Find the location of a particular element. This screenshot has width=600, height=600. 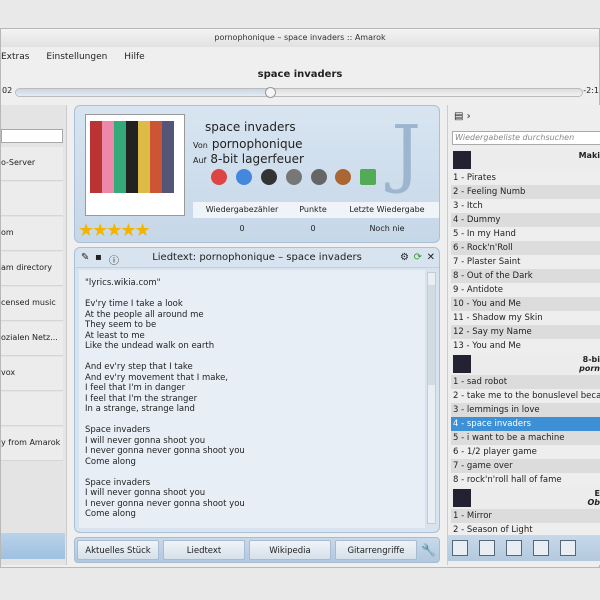

playlist-track: 1 - Mirror is located at coordinates (525, 516).